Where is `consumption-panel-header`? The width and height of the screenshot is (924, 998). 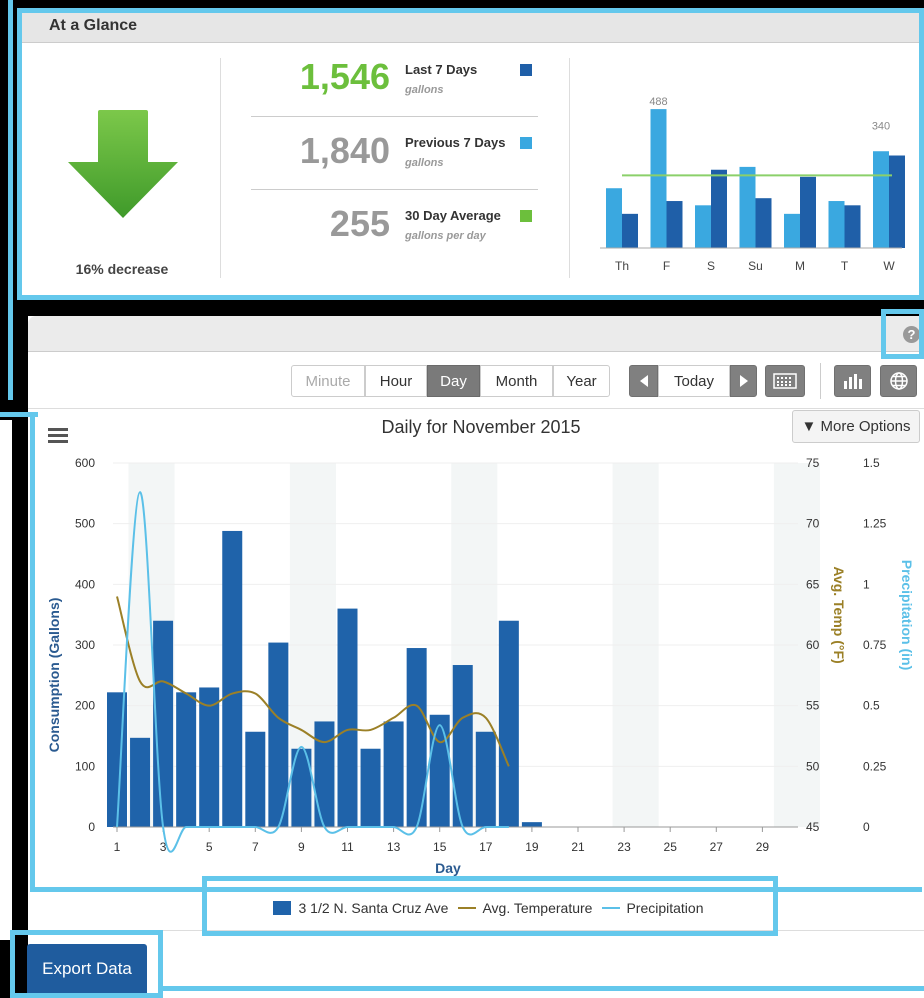 consumption-panel-header is located at coordinates (476, 334).